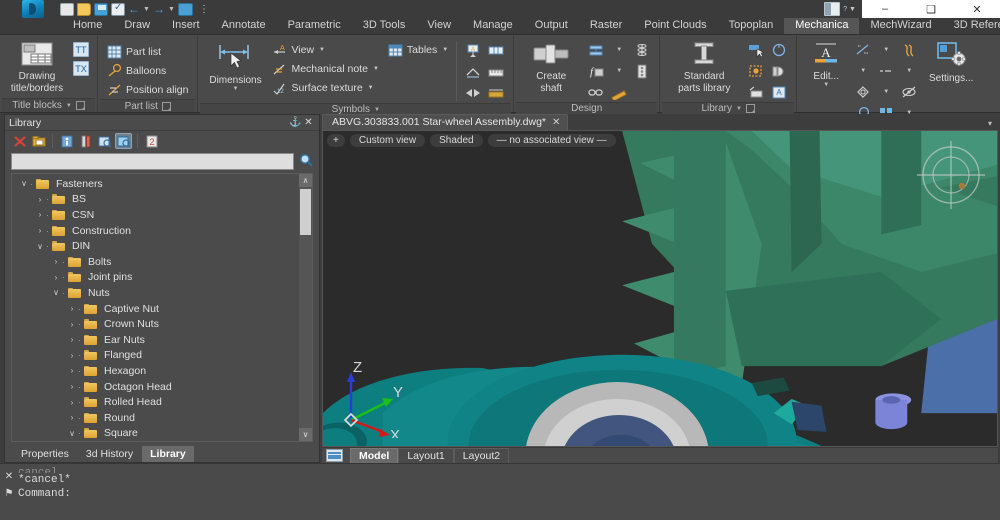 This screenshot has width=1000, height=520. I want to click on chain-icon, so click(596, 92).